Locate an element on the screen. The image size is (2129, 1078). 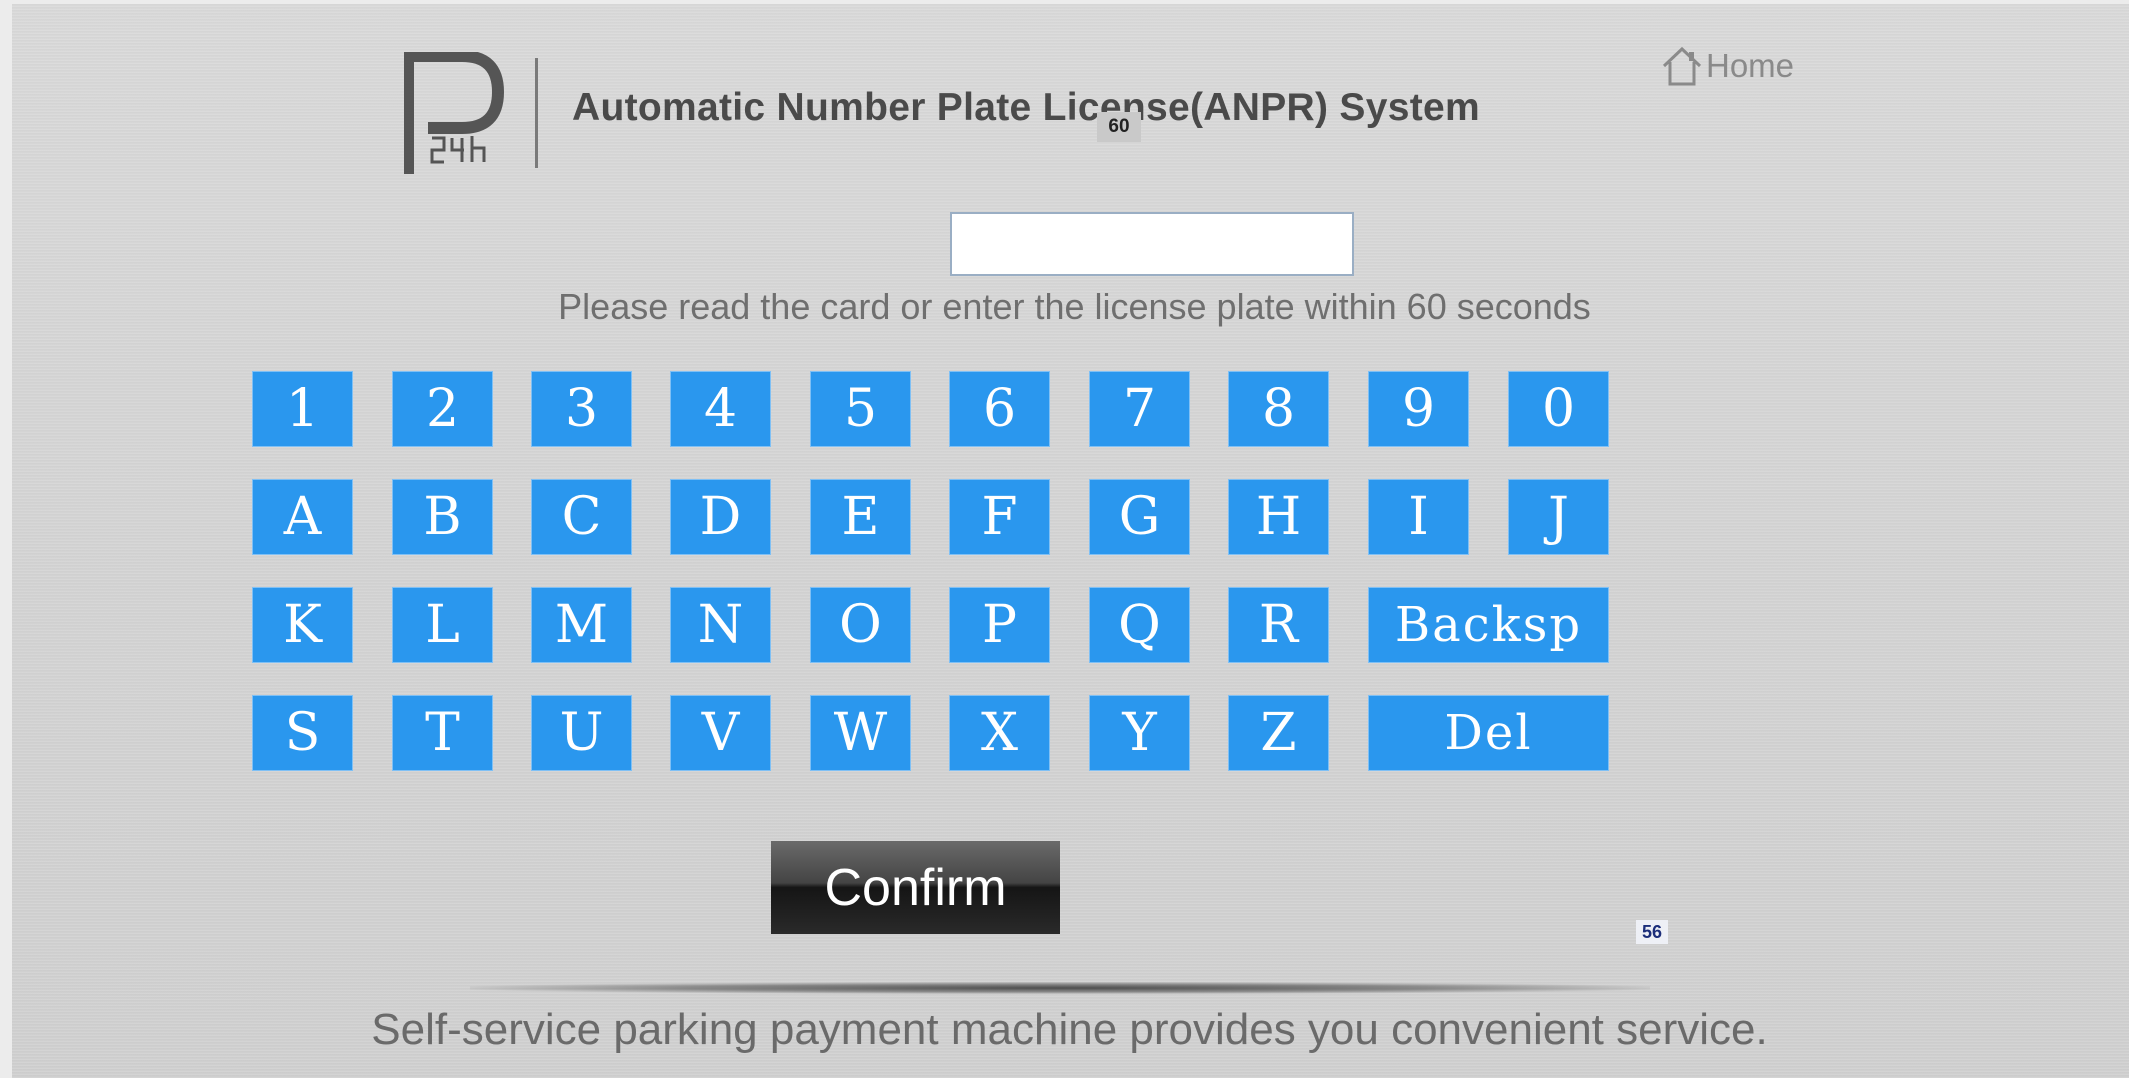
key-5: 5 is located at coordinates (860, 409).